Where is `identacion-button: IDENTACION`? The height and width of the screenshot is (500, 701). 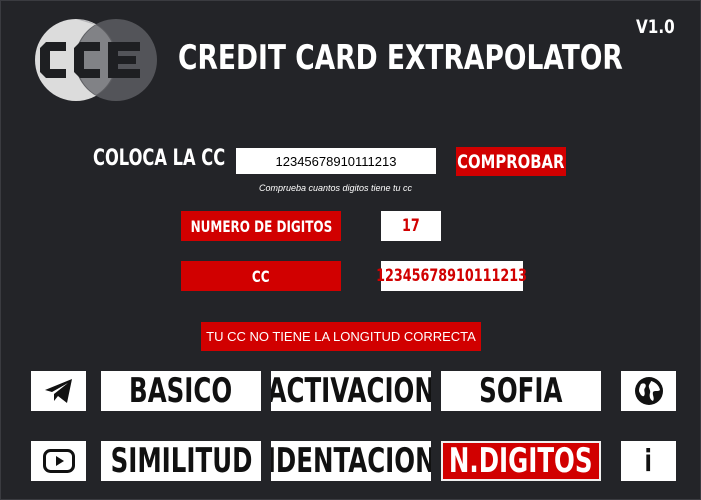 identacion-button: IDENTACION is located at coordinates (351, 461).